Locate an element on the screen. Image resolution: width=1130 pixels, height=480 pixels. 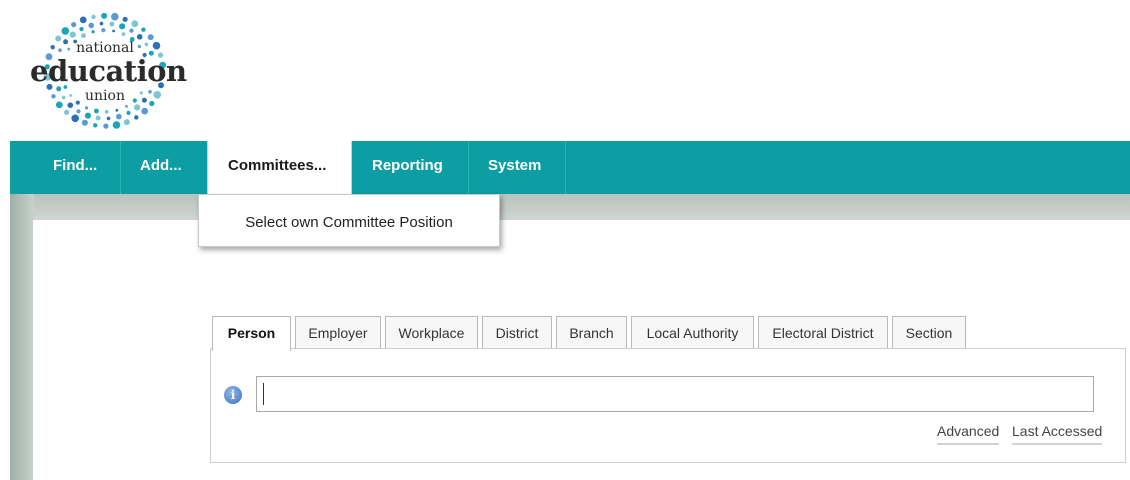
tab-workplace: Workplace is located at coordinates (431, 332).